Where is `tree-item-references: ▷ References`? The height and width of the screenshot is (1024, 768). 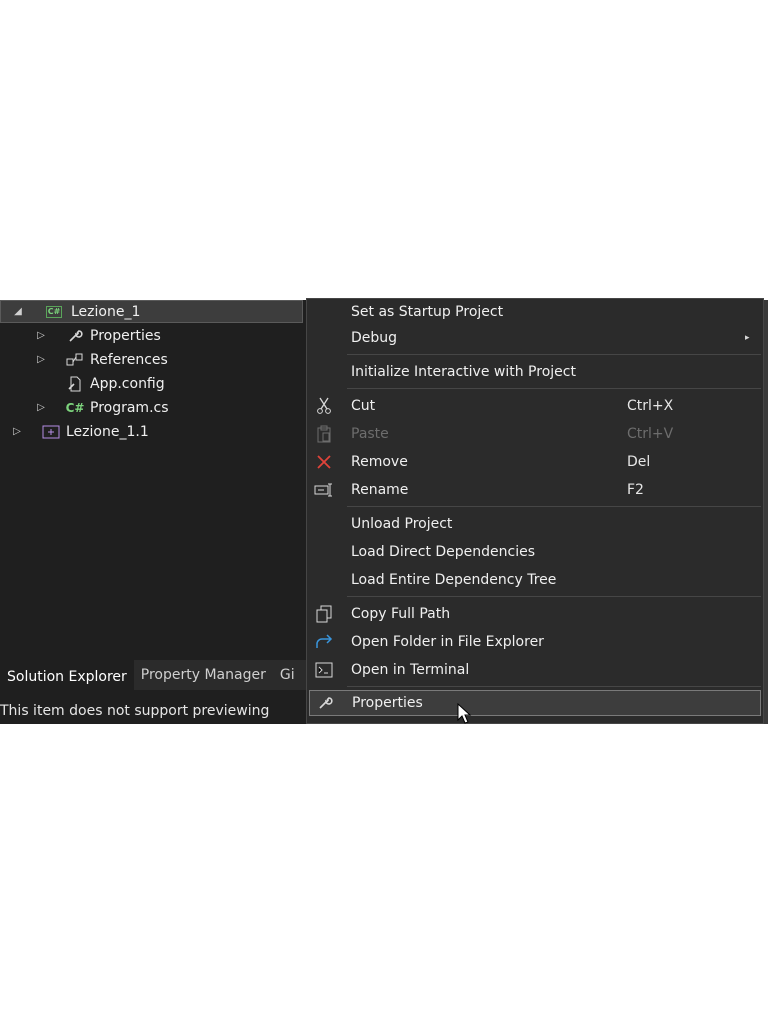 tree-item-references: ▷ References is located at coordinates (101, 359).